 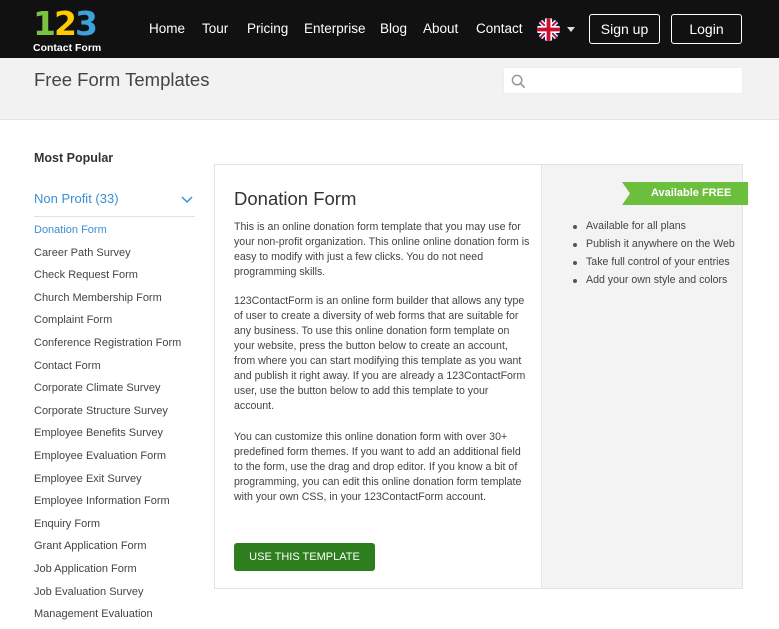 I want to click on logo-text: Contact Form, so click(x=67, y=48).